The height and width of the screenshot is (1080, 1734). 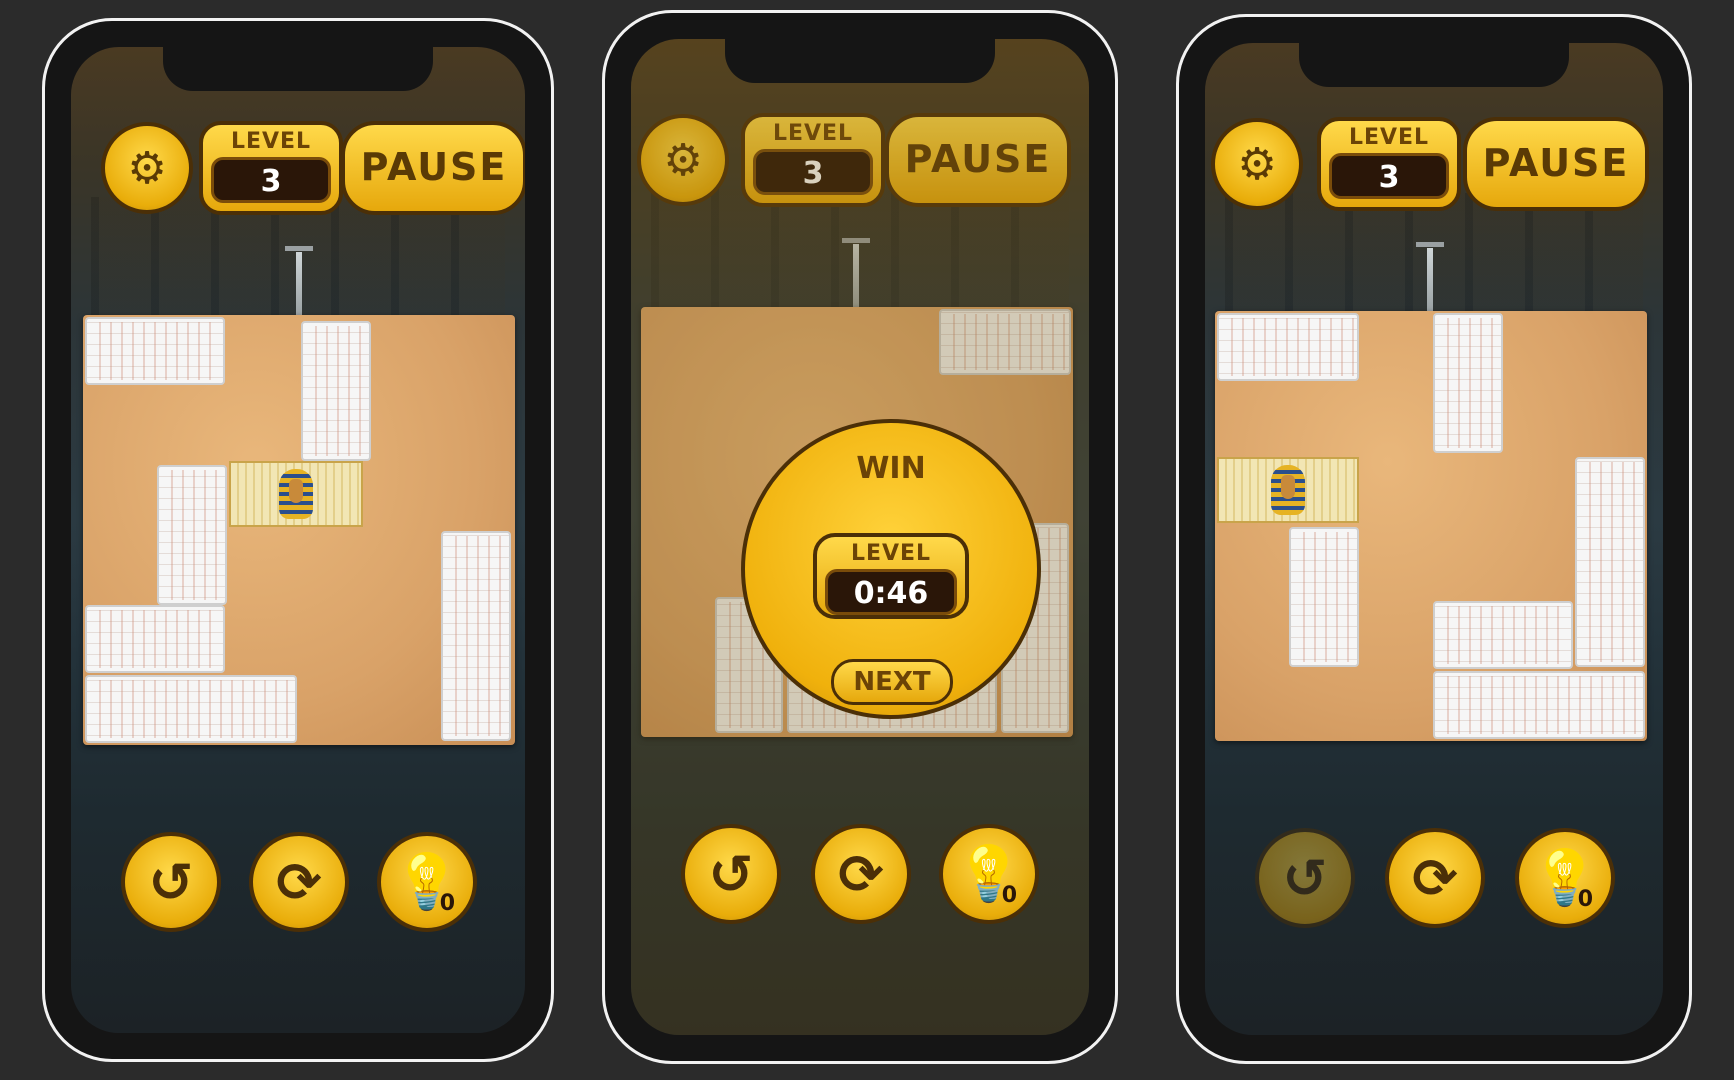 I want to click on next-button: NEXT, so click(x=892, y=682).